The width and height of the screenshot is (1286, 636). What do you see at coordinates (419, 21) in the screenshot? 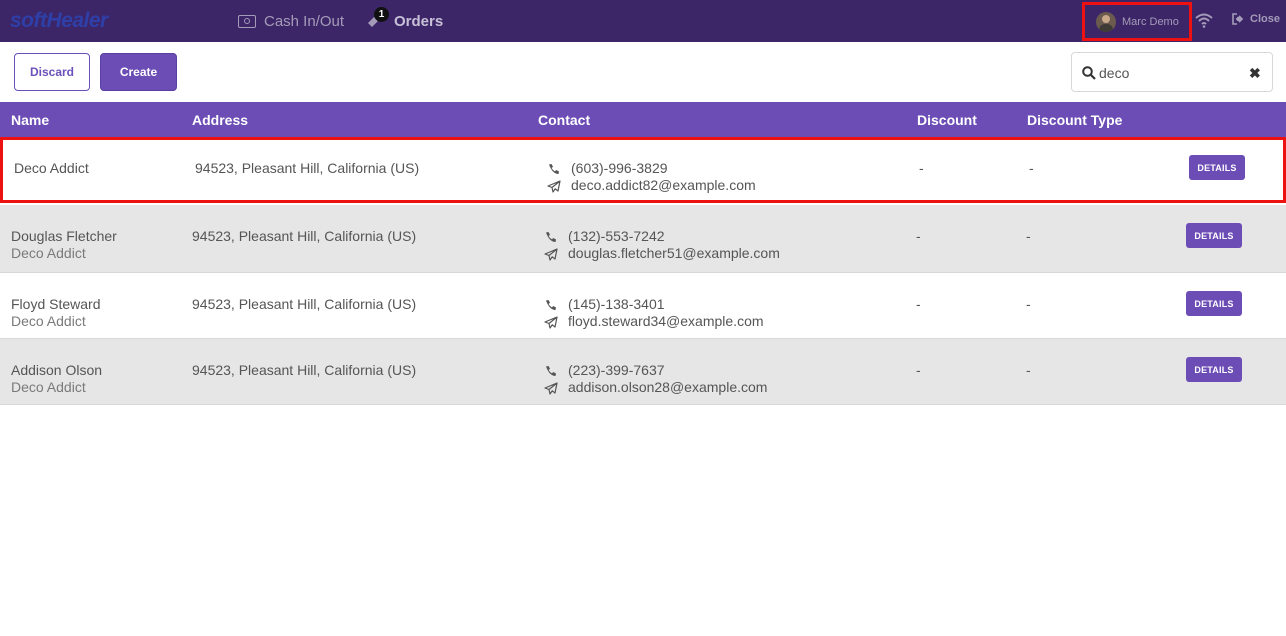
I see `orders-label: Orders` at bounding box center [419, 21].